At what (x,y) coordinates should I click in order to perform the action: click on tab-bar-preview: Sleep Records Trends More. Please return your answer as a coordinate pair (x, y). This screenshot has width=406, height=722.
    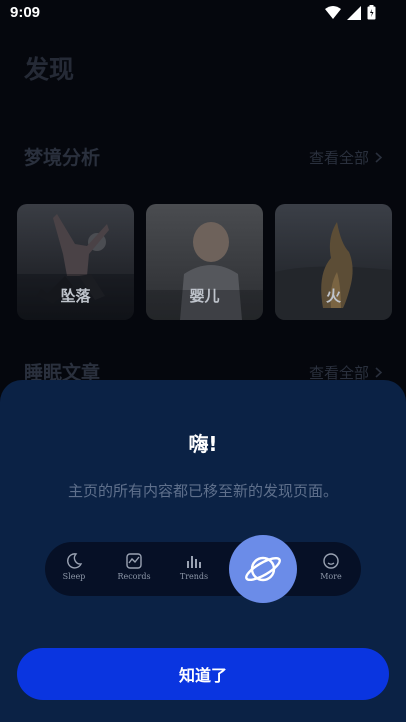
    Looking at the image, I should click on (203, 569).